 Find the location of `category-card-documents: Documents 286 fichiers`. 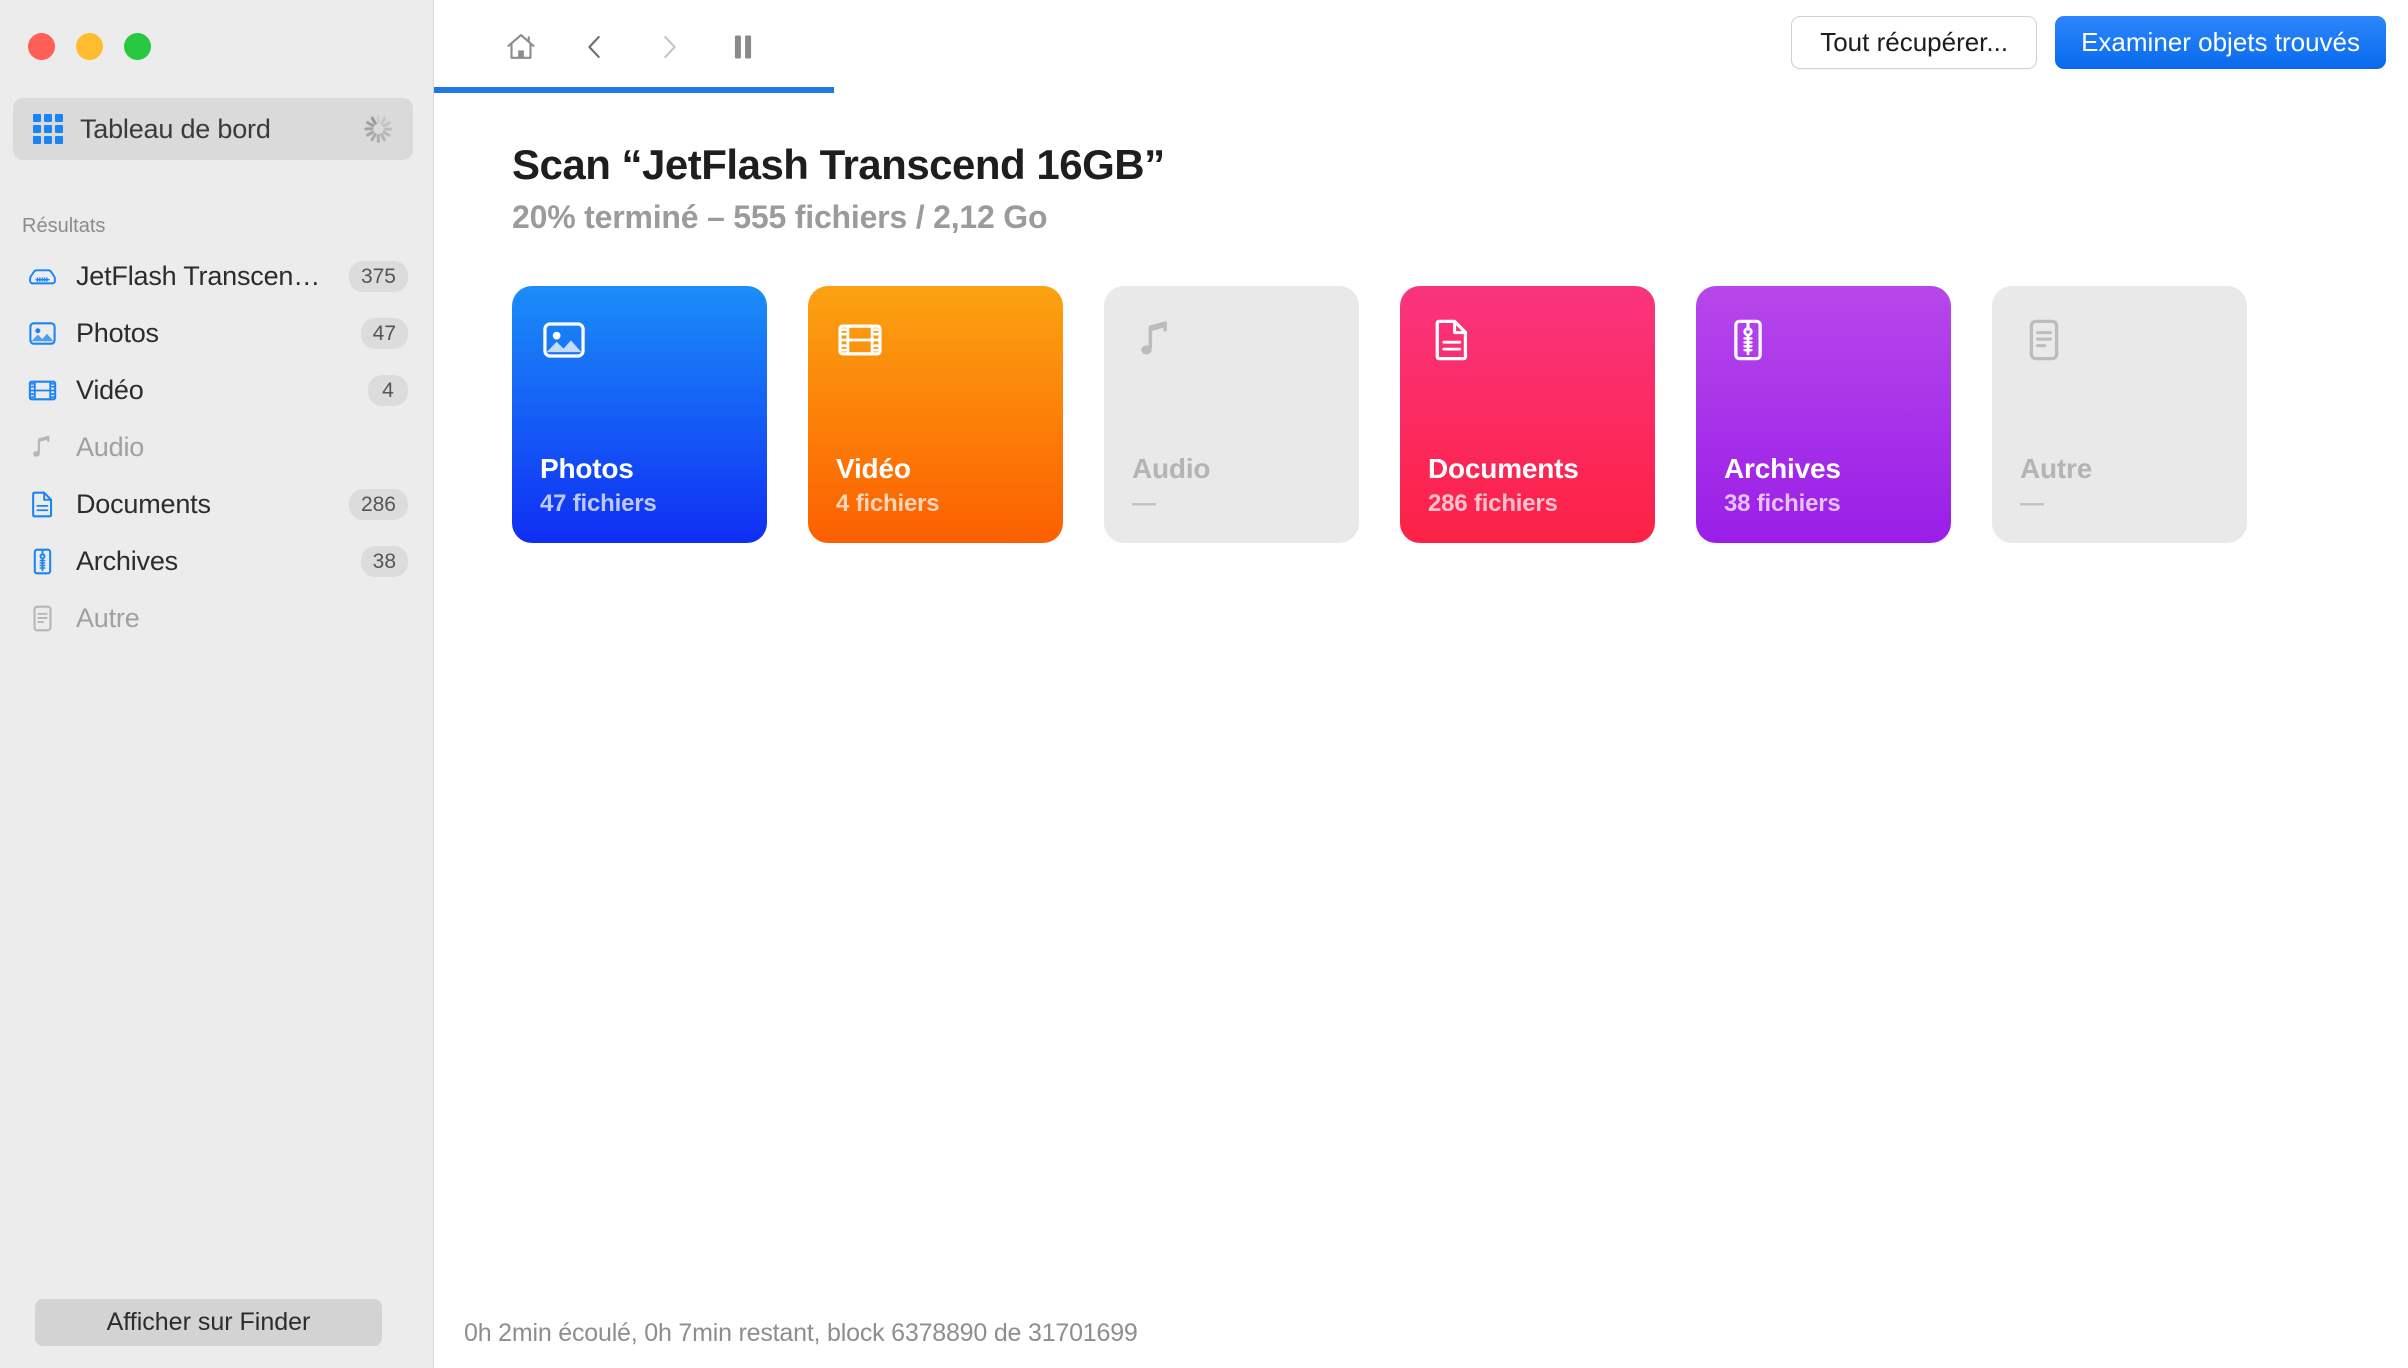

category-card-documents: Documents 286 fichiers is located at coordinates (1527, 414).